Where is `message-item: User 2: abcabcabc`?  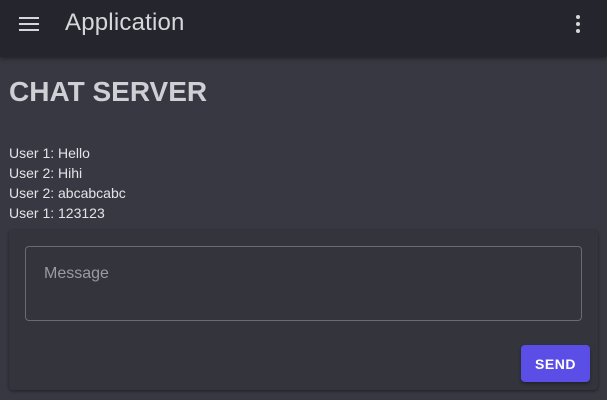
message-item: User 2: abcabcabc is located at coordinates (67, 193).